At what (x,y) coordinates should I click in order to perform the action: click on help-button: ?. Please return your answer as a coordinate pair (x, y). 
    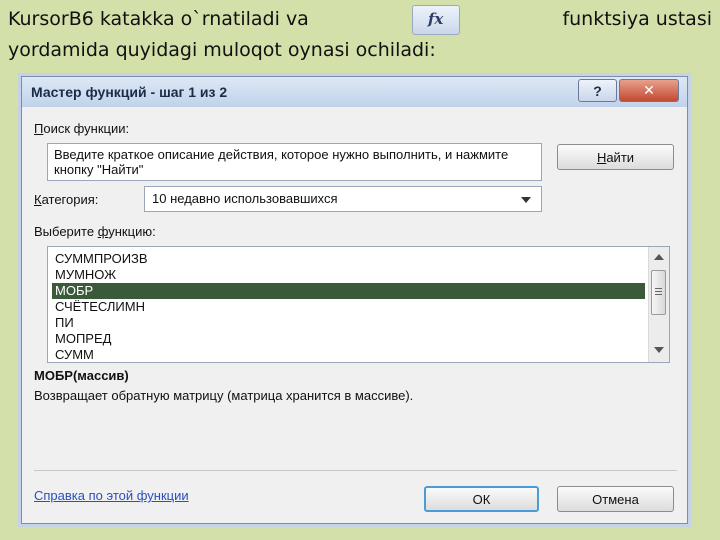
    Looking at the image, I should click on (597, 90).